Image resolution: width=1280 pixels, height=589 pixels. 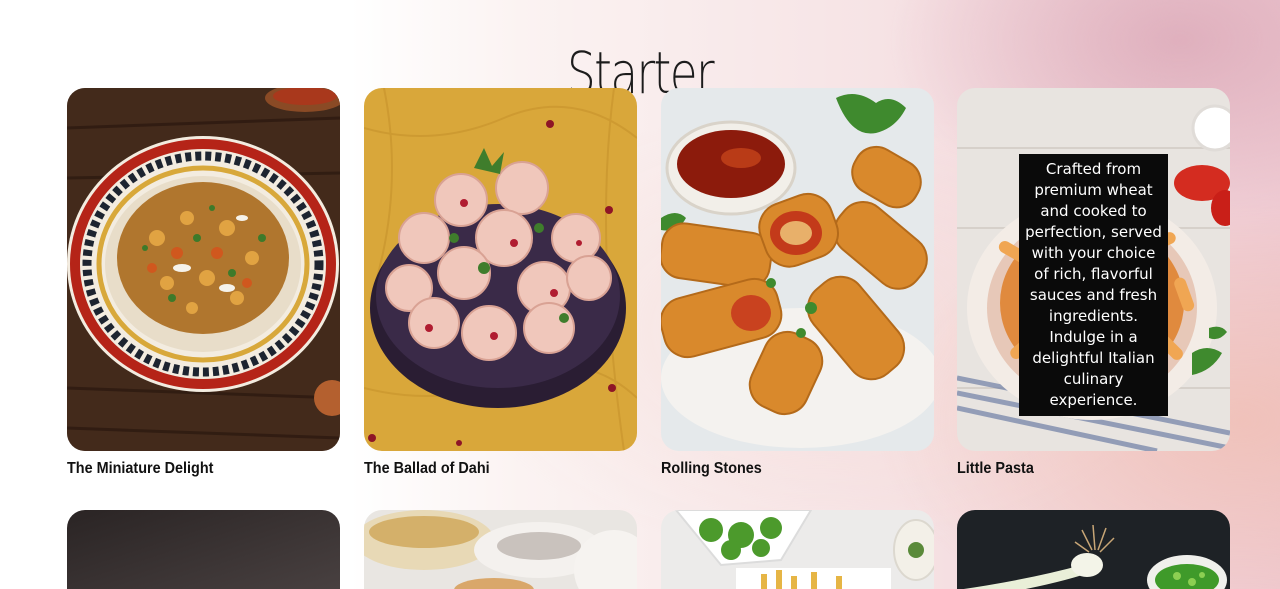 I want to click on chaat-bowl-photo, so click(x=203, y=269).